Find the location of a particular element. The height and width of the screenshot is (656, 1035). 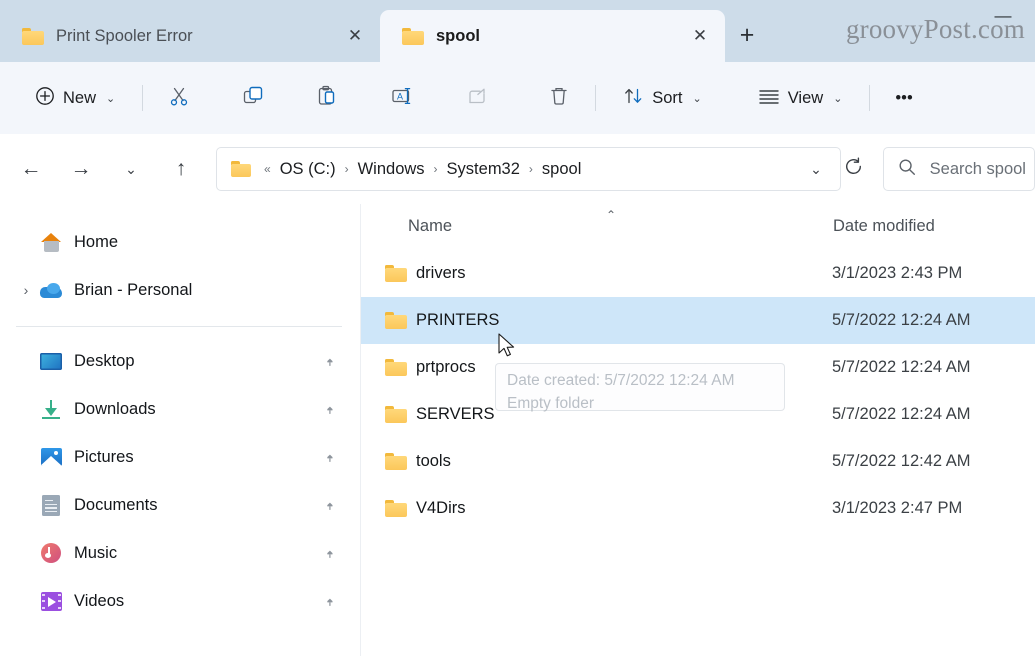

column-header-date-modified: Date modified is located at coordinates (884, 226).